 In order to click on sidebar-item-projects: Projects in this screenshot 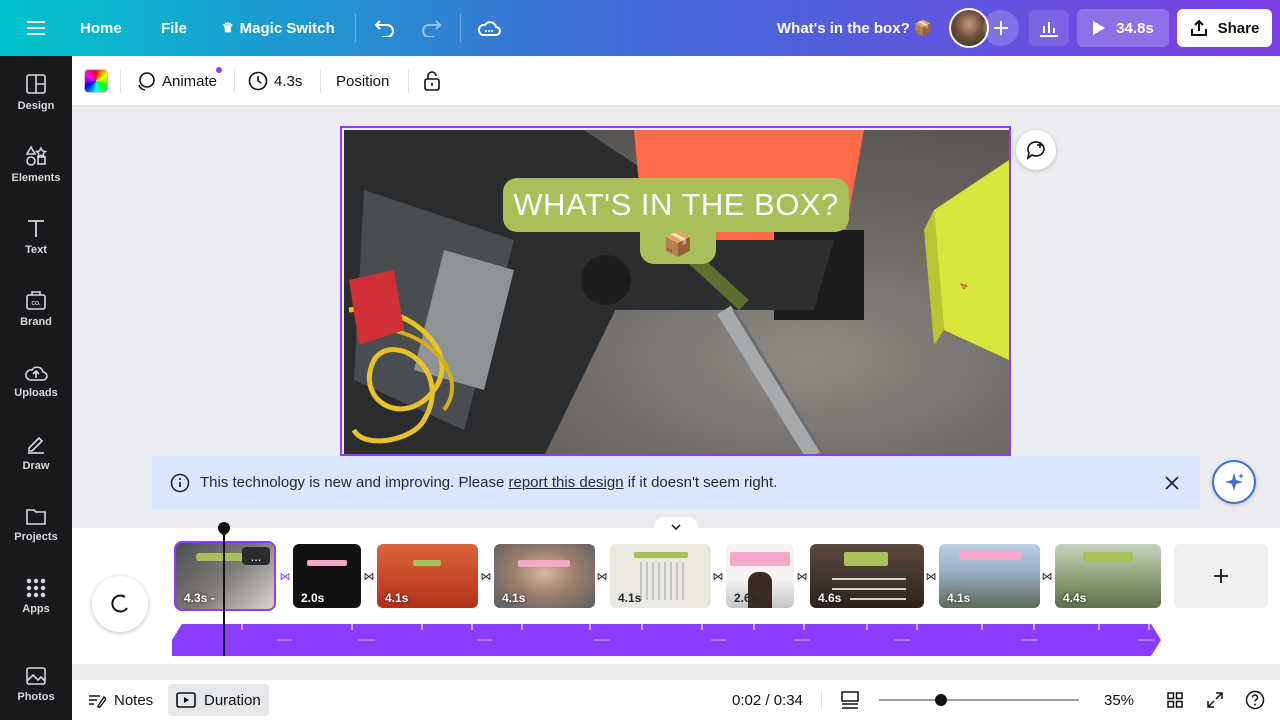, I will do `click(36, 524)`.